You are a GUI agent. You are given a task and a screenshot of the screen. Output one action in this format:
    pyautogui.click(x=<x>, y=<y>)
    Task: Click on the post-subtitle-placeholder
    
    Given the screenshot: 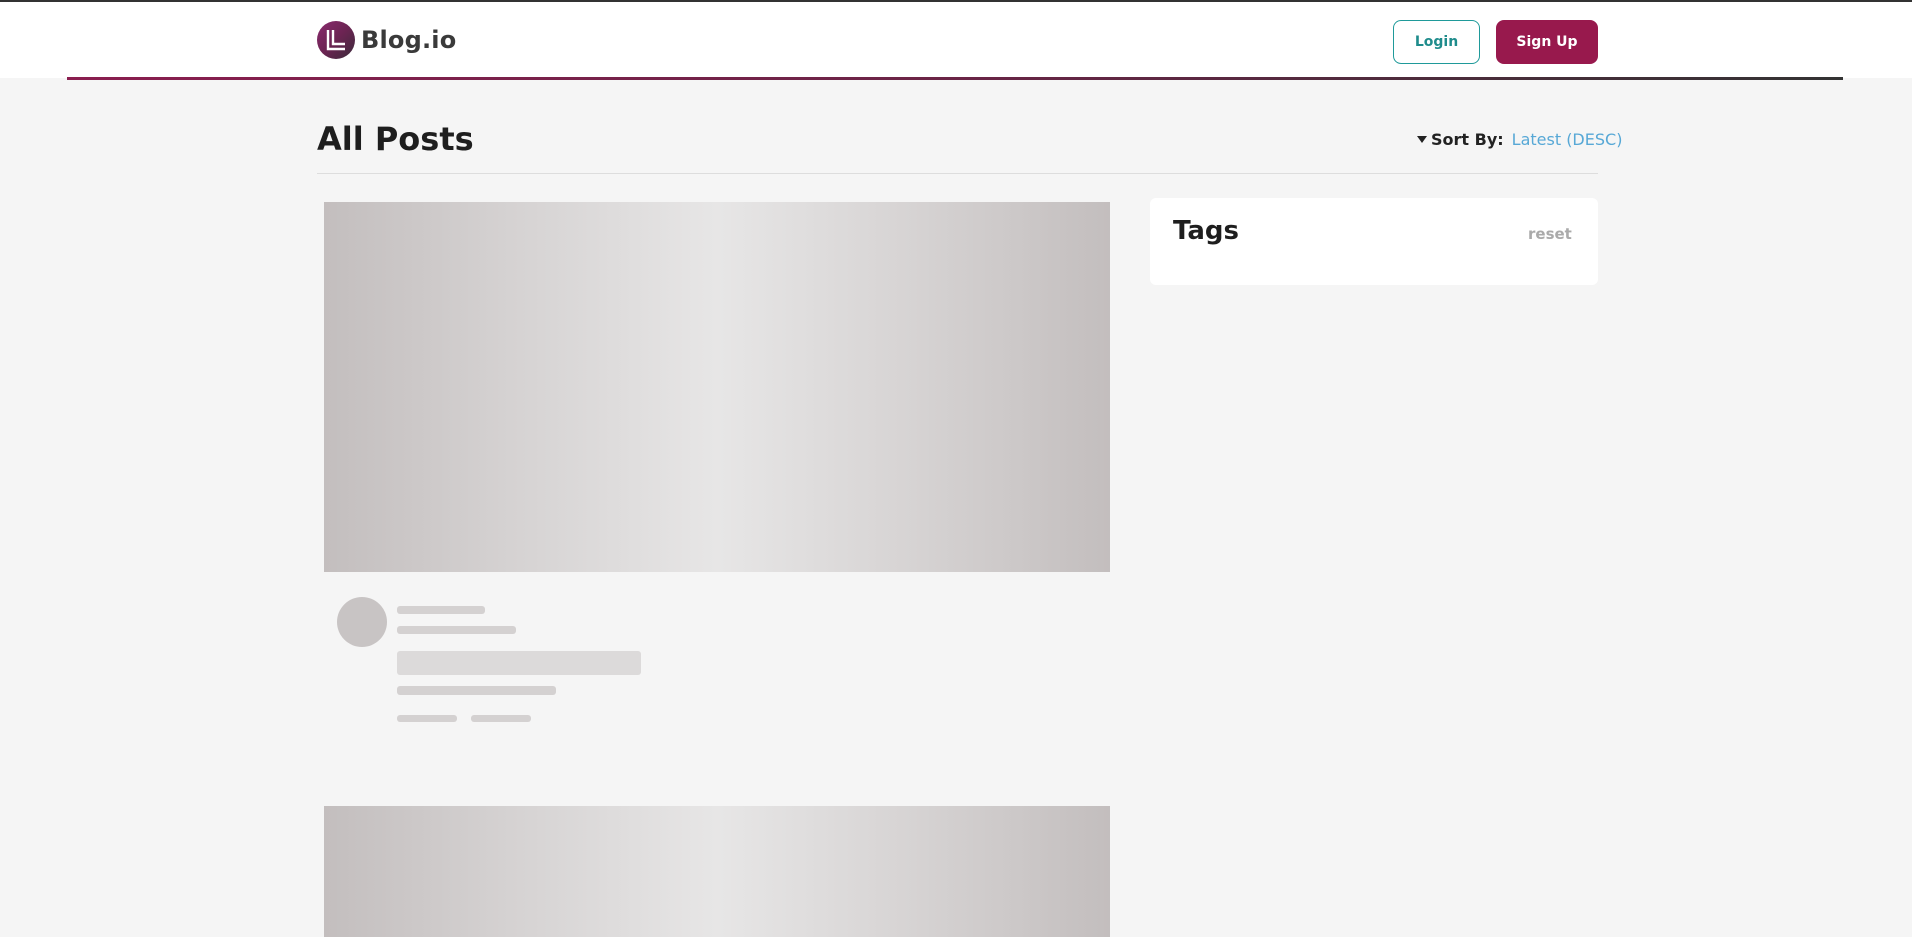 What is the action you would take?
    pyautogui.click(x=476, y=690)
    